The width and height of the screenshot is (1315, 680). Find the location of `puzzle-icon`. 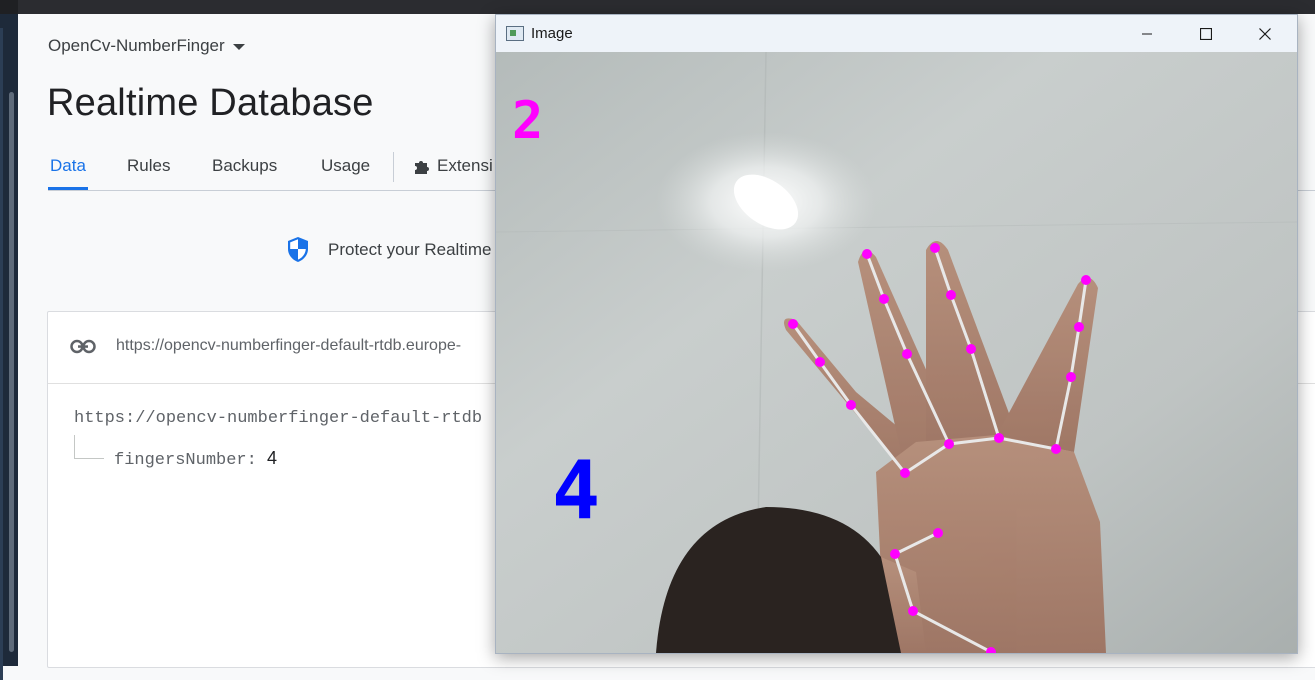

puzzle-icon is located at coordinates (422, 167).